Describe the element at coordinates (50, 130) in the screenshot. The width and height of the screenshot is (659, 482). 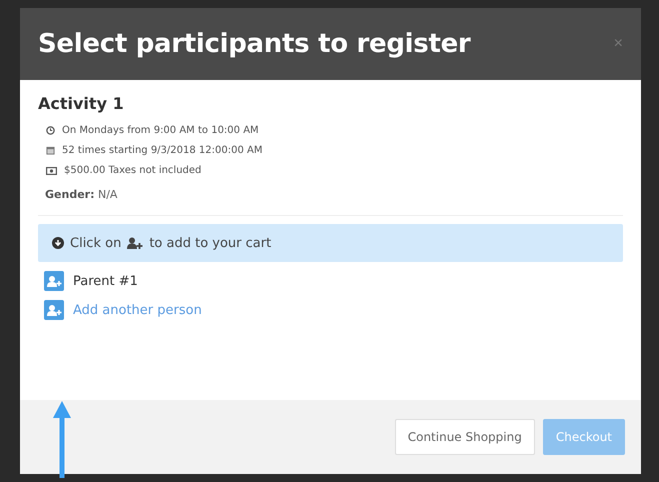
I see `clock-icon` at that location.